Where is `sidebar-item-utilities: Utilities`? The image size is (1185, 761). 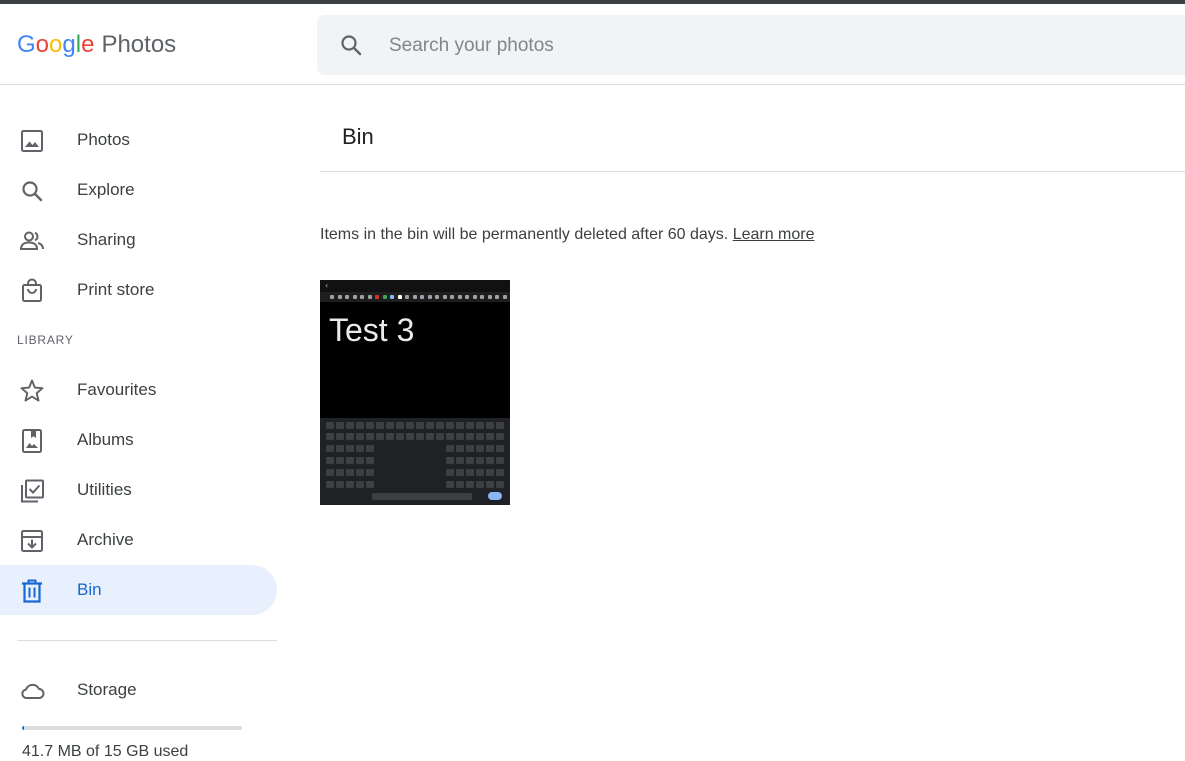 sidebar-item-utilities: Utilities is located at coordinates (138, 490).